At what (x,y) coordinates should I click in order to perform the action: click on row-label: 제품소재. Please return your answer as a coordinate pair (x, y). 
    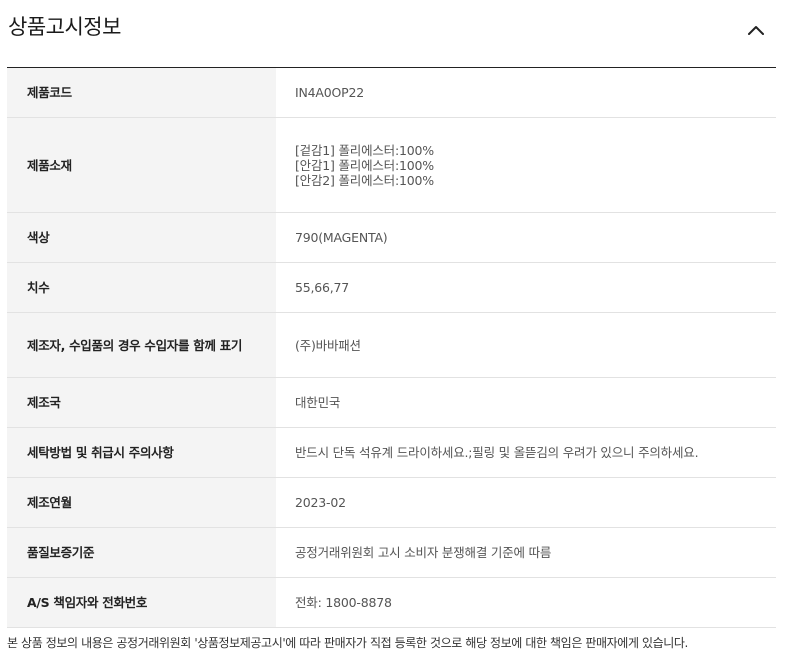
    Looking at the image, I should click on (141, 165).